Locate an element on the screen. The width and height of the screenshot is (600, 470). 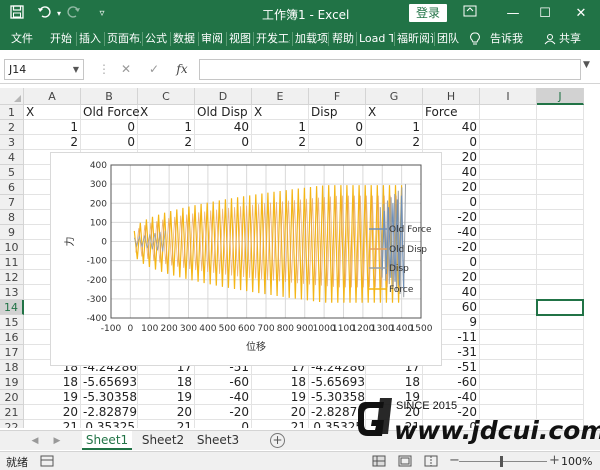
row-header: 5 is located at coordinates (12, 172).